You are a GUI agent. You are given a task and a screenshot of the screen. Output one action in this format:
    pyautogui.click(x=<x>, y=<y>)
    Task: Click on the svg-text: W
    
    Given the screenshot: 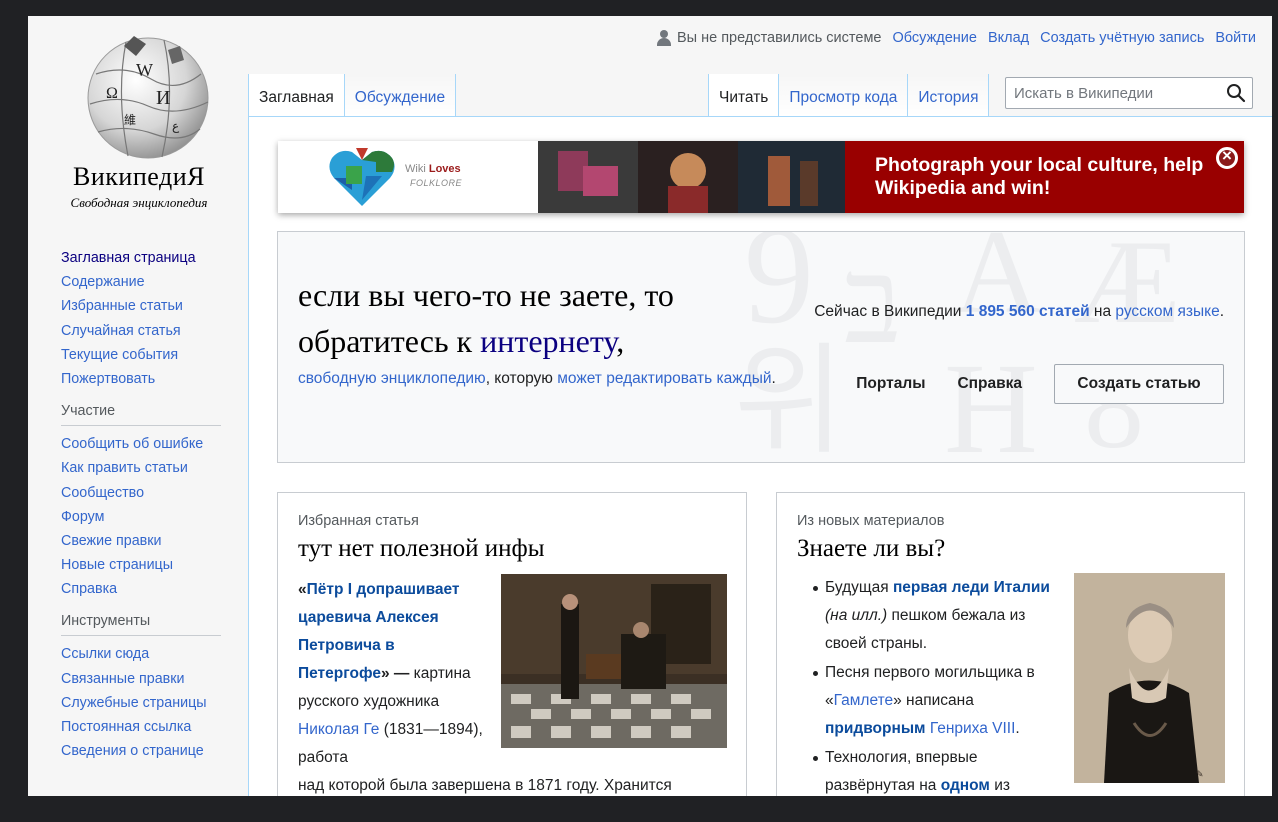 What is the action you would take?
    pyautogui.click(x=144, y=70)
    